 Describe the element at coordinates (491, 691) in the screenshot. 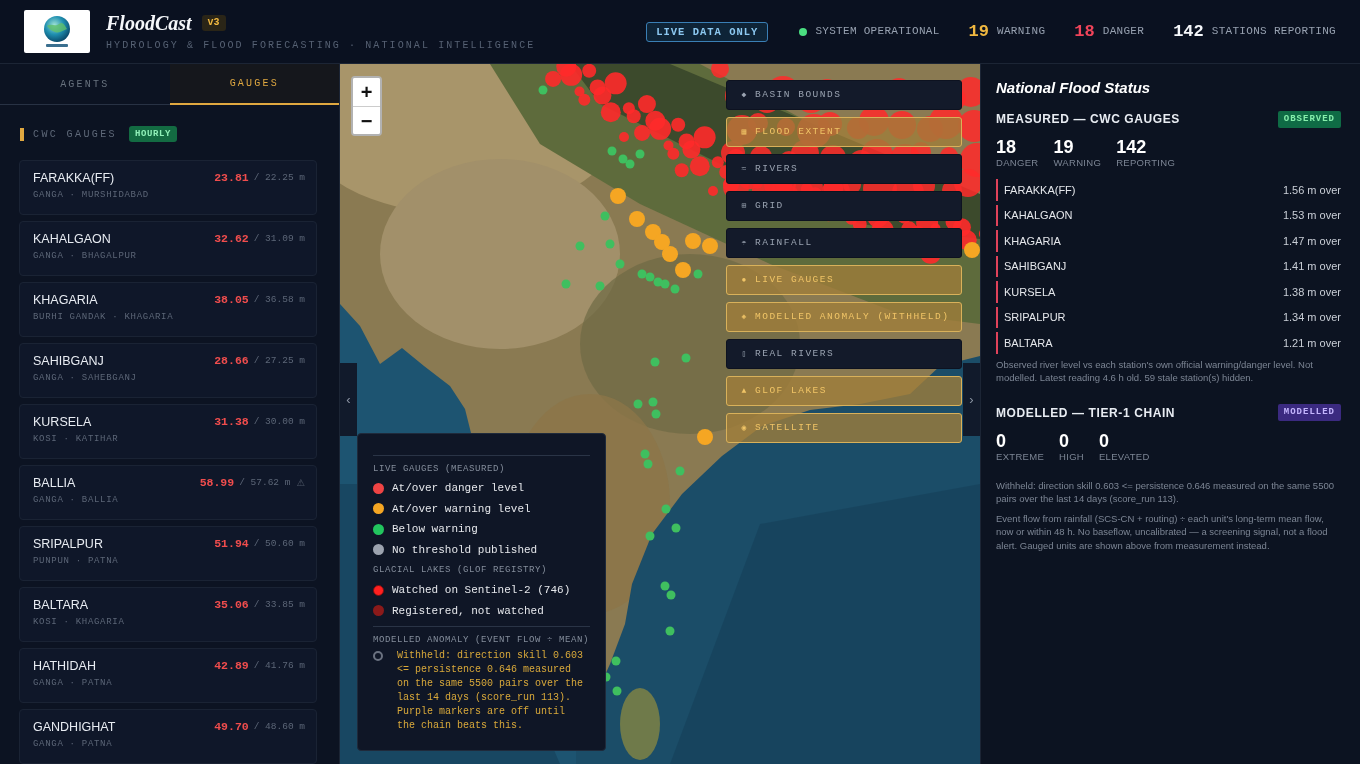

I see `legend-note: Withheld: direction skill 0.603 <= persistence 0.646 measured on the same 5500 pairs over the last 14 days (score_run 113). Purple markers are off until the chain beats this.` at that location.